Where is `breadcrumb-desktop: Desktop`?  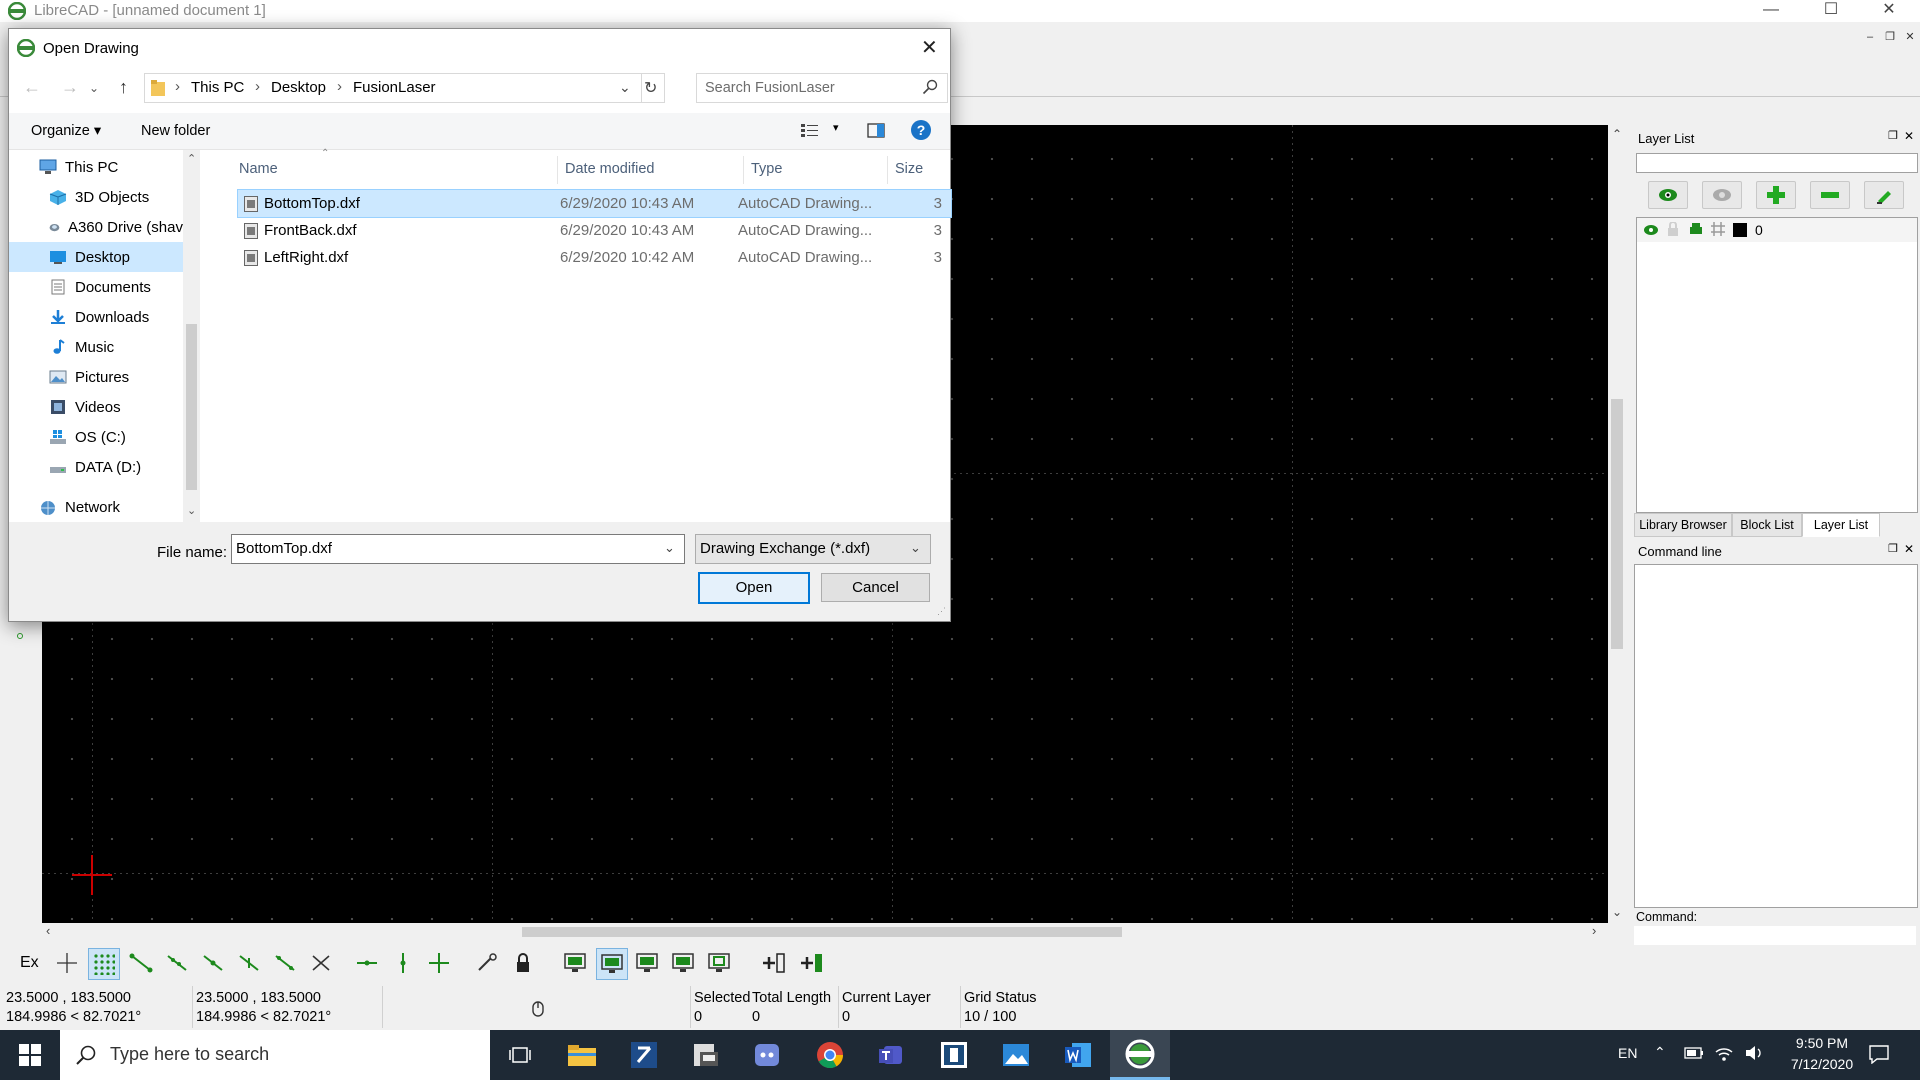
breadcrumb-desktop: Desktop is located at coordinates (298, 87).